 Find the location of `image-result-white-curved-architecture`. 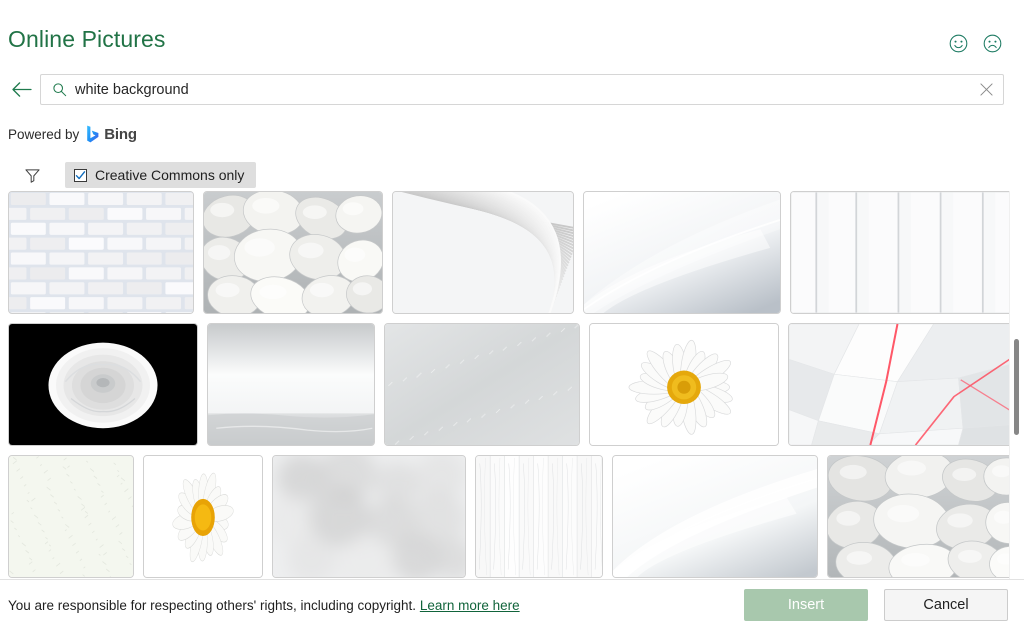

image-result-white-curved-architecture is located at coordinates (483, 252).